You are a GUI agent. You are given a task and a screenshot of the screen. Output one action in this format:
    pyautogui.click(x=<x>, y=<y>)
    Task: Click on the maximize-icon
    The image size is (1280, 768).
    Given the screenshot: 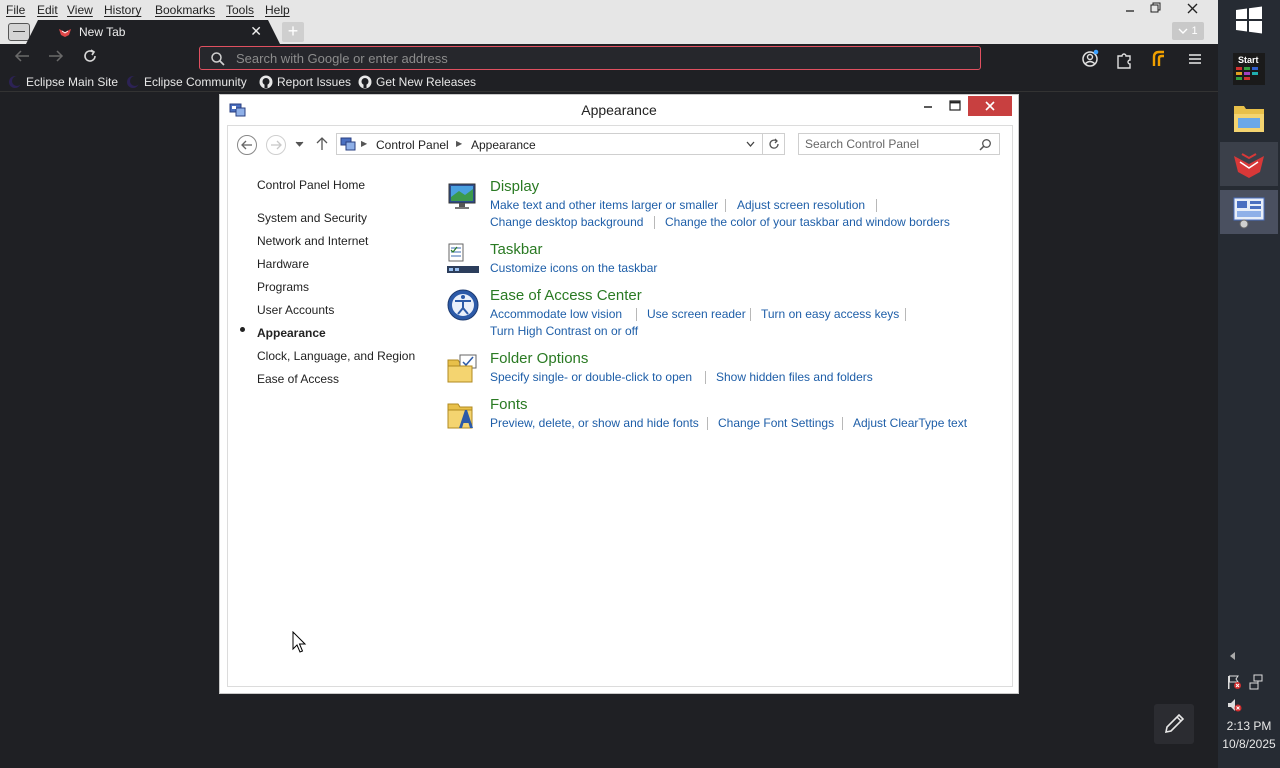 What is the action you would take?
    pyautogui.click(x=955, y=106)
    